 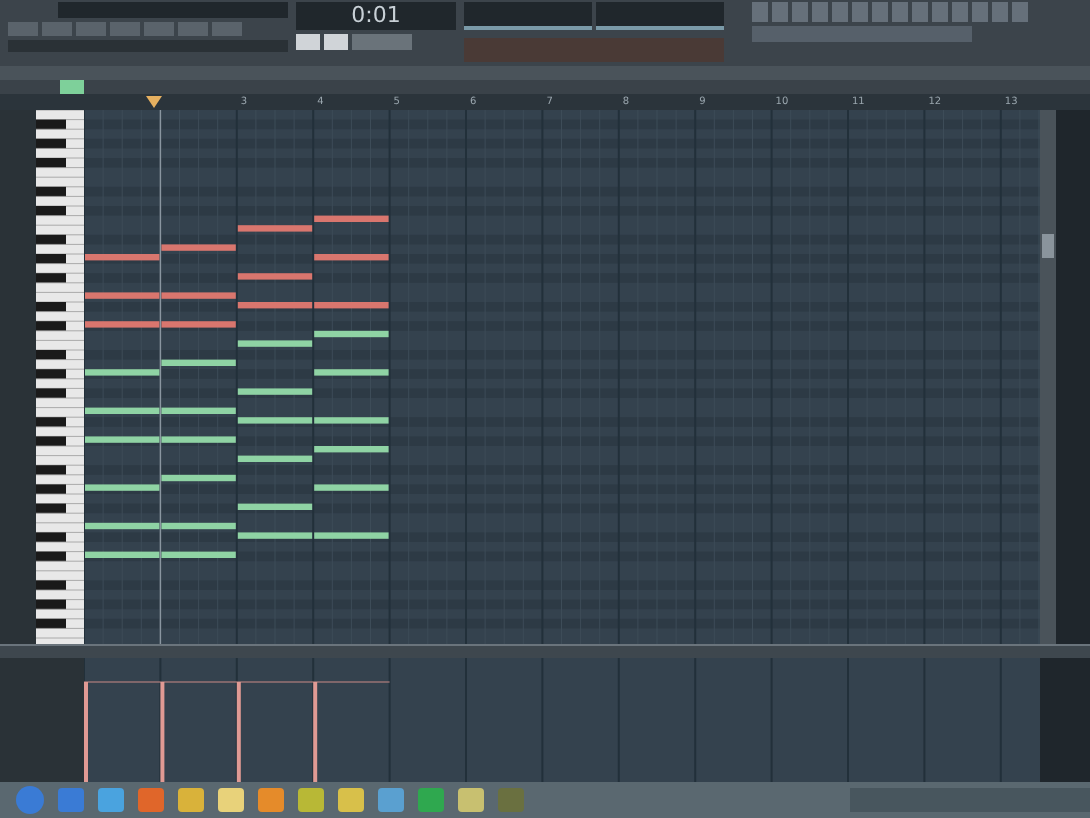 What do you see at coordinates (30, 800) in the screenshot?
I see `start-button` at bounding box center [30, 800].